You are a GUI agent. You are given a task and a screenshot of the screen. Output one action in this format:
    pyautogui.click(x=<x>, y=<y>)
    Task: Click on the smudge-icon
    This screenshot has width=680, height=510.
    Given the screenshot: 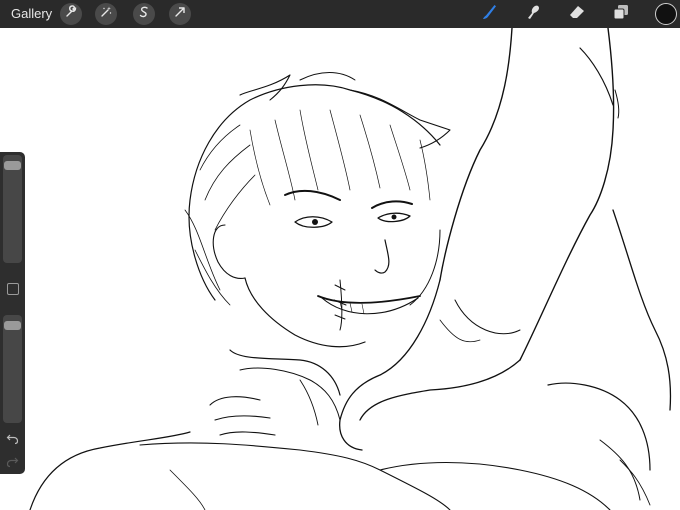 What is the action you would take?
    pyautogui.click(x=533, y=14)
    